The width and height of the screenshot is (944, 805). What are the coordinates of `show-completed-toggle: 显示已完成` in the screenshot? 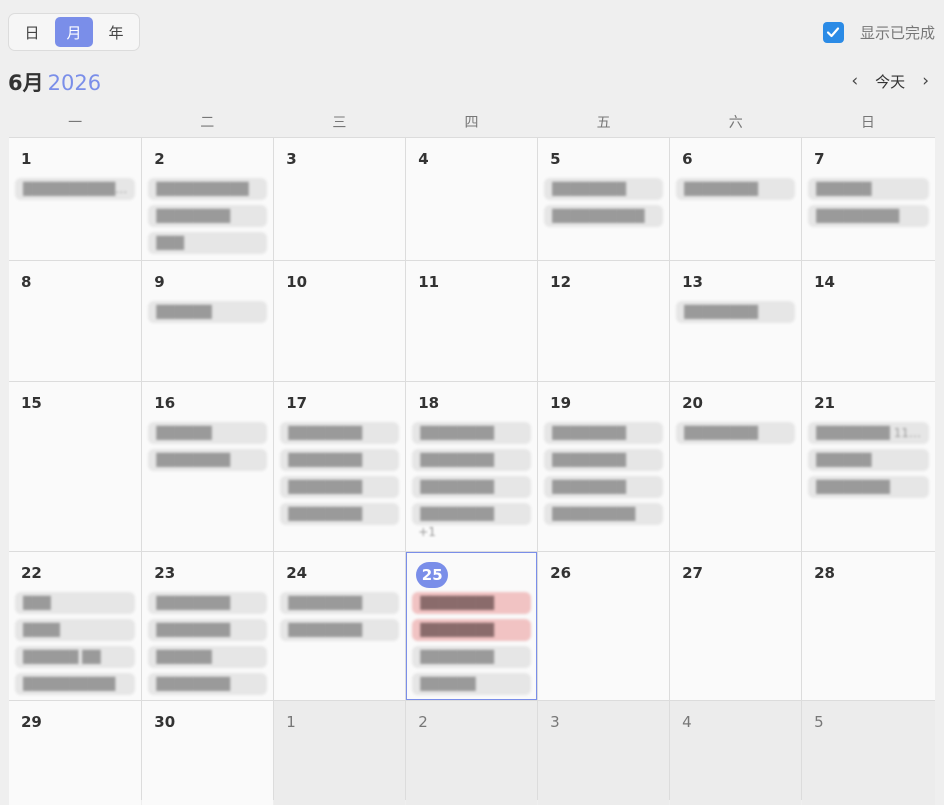 It's located at (878, 32).